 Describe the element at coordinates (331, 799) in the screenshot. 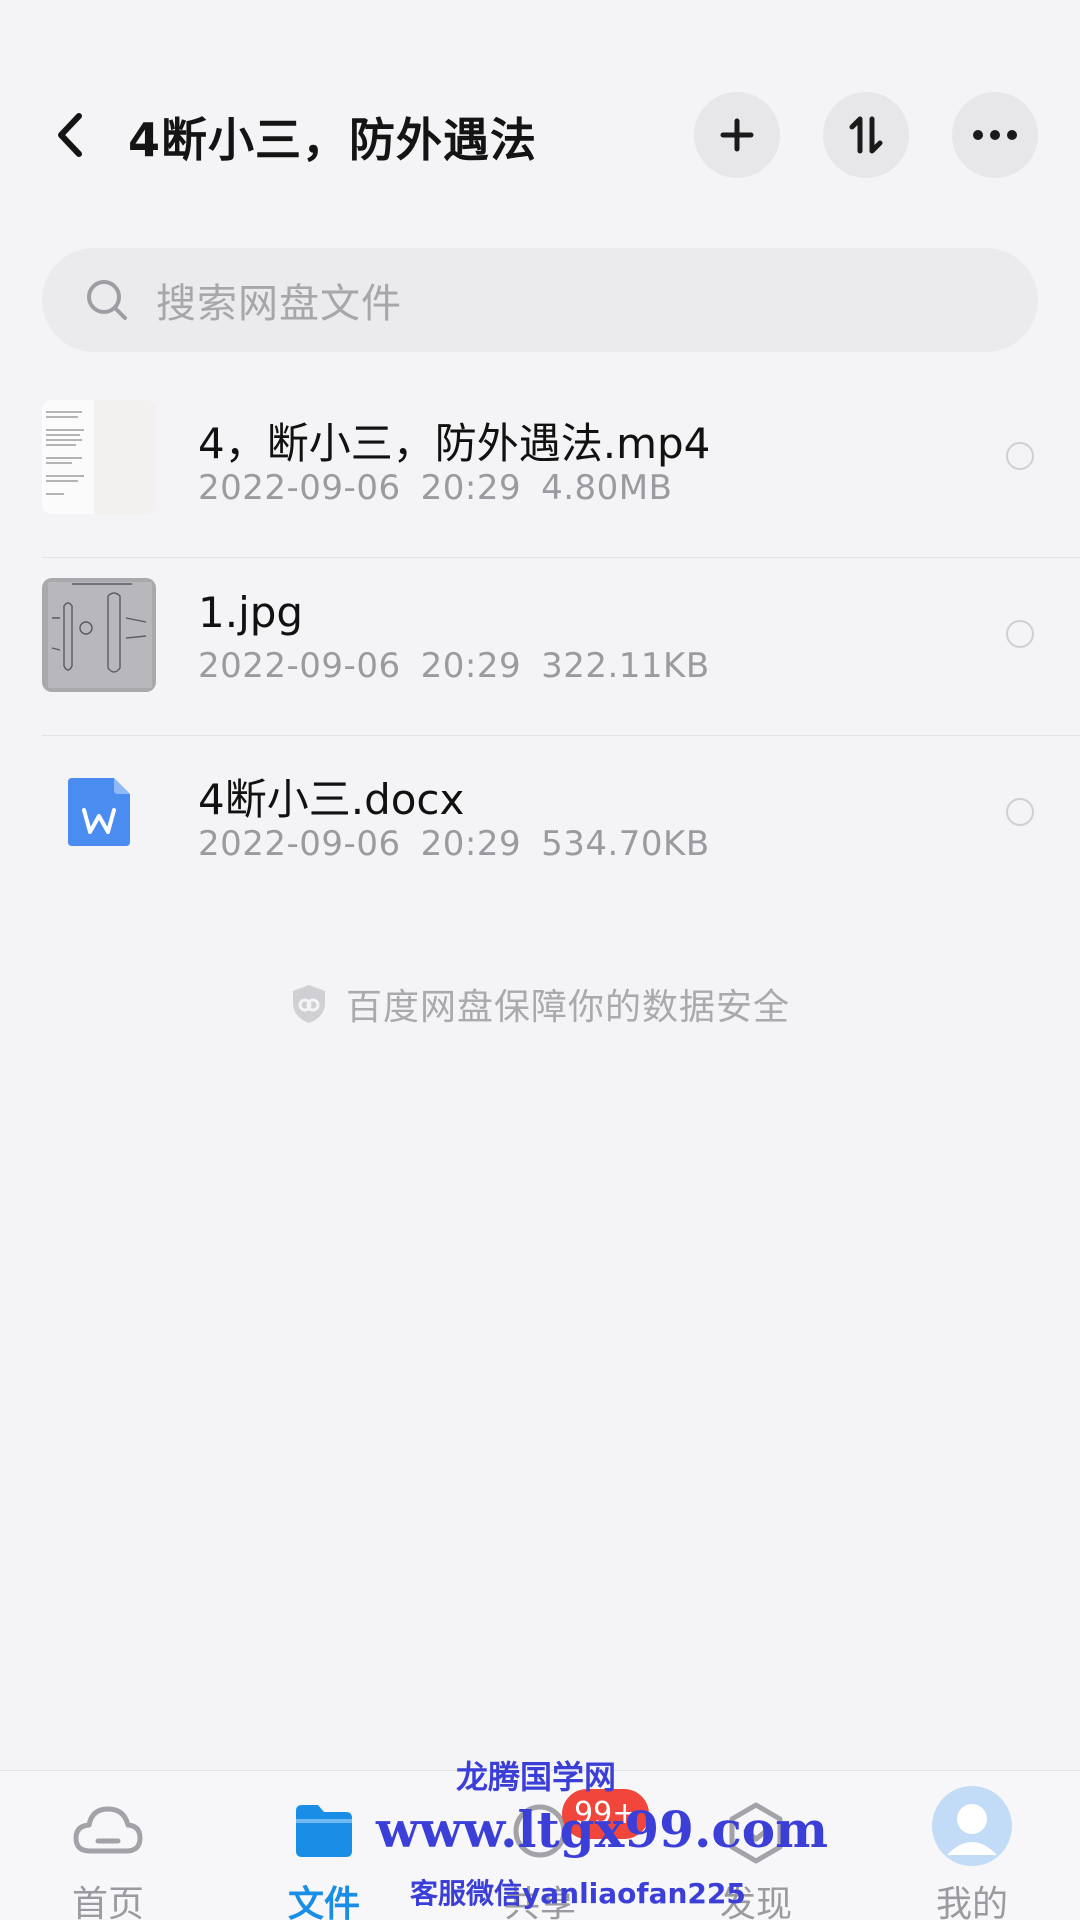

I see `file-name: 4断小三.docx` at that location.